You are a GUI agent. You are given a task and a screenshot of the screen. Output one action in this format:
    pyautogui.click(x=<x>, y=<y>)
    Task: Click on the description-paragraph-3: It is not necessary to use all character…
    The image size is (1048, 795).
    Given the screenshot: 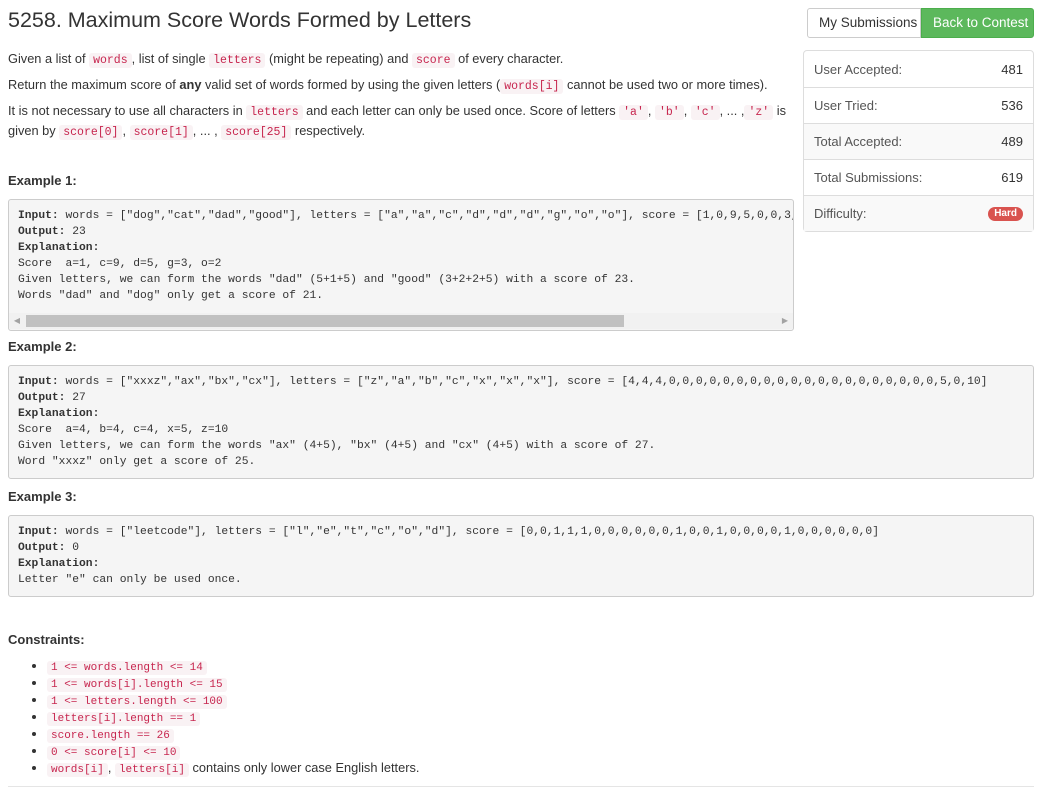 What is the action you would take?
    pyautogui.click(x=403, y=122)
    